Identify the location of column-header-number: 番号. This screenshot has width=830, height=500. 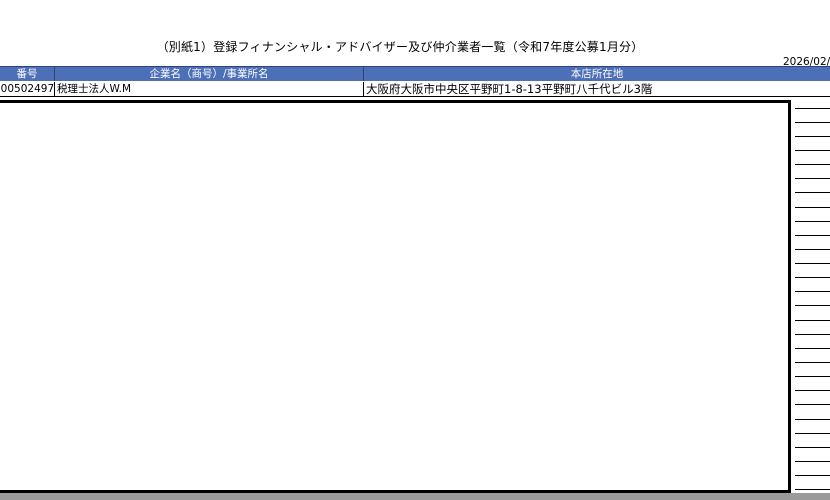
(27, 74).